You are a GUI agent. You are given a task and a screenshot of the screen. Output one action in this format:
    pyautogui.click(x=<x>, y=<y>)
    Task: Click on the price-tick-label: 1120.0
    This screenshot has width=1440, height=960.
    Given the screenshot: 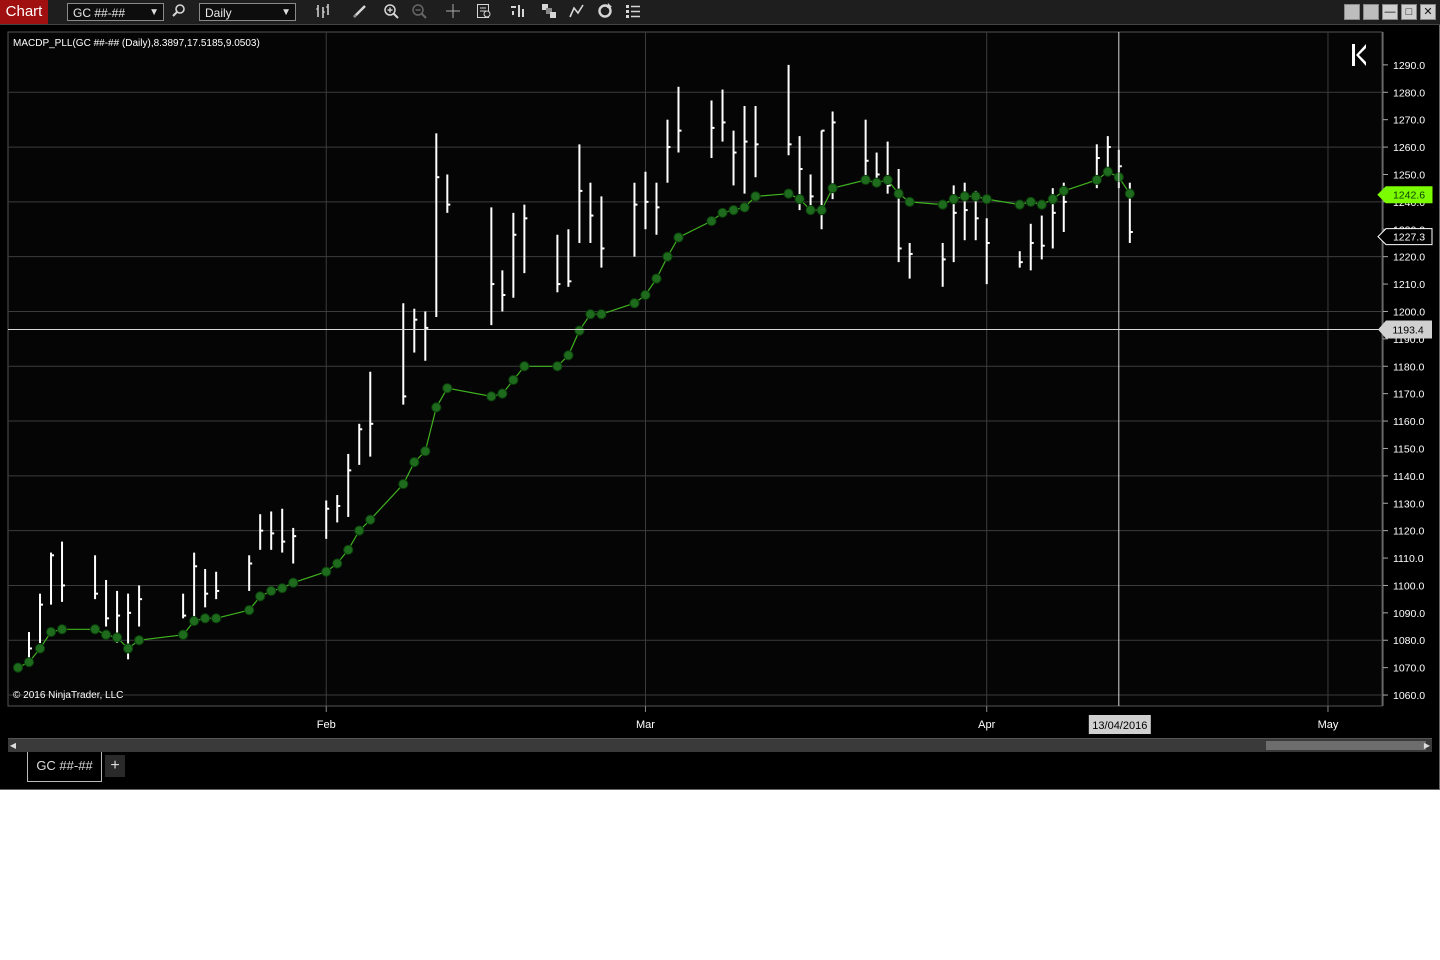 What is the action you would take?
    pyautogui.click(x=1408, y=532)
    